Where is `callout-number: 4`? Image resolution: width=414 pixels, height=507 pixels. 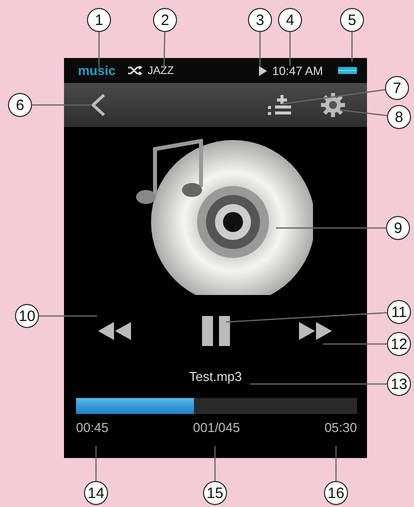 callout-number: 4 is located at coordinates (290, 20).